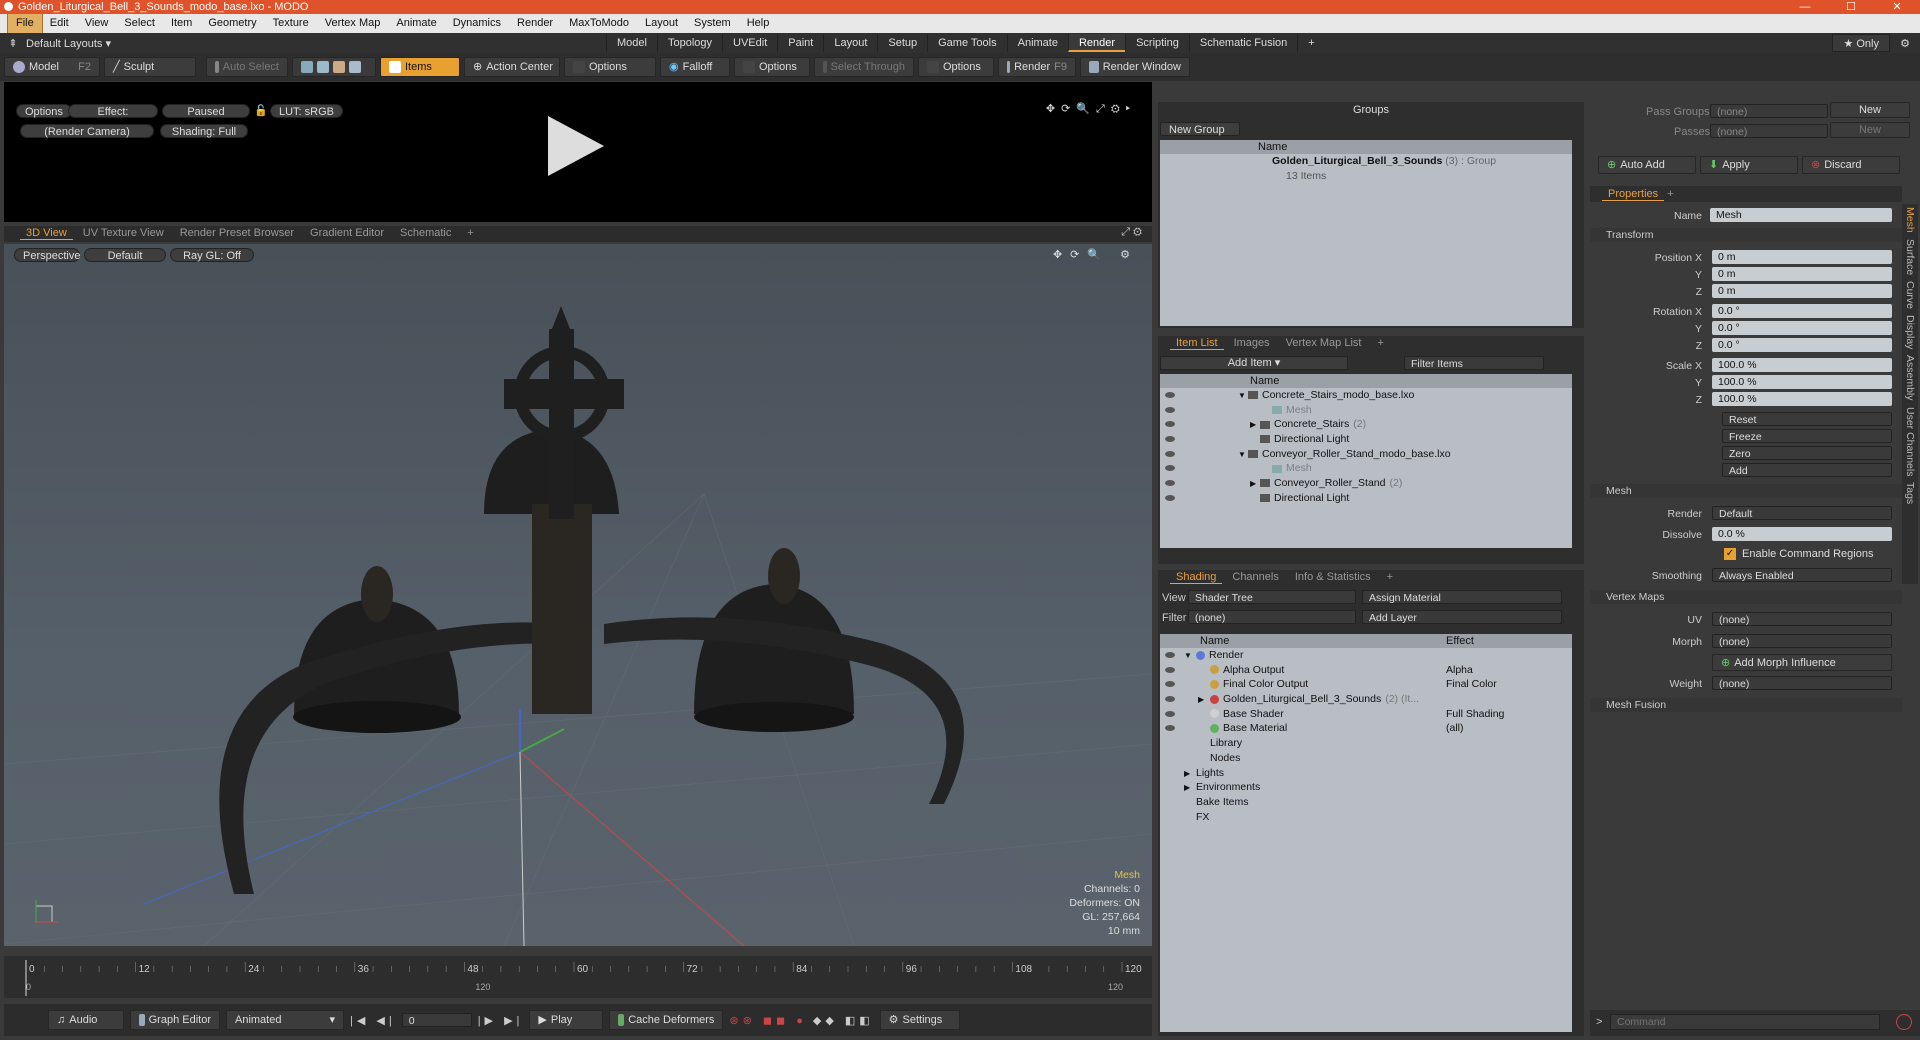 This screenshot has width=1920, height=1040. What do you see at coordinates (864, 67) in the screenshot?
I see `select-through-button: Select Through` at bounding box center [864, 67].